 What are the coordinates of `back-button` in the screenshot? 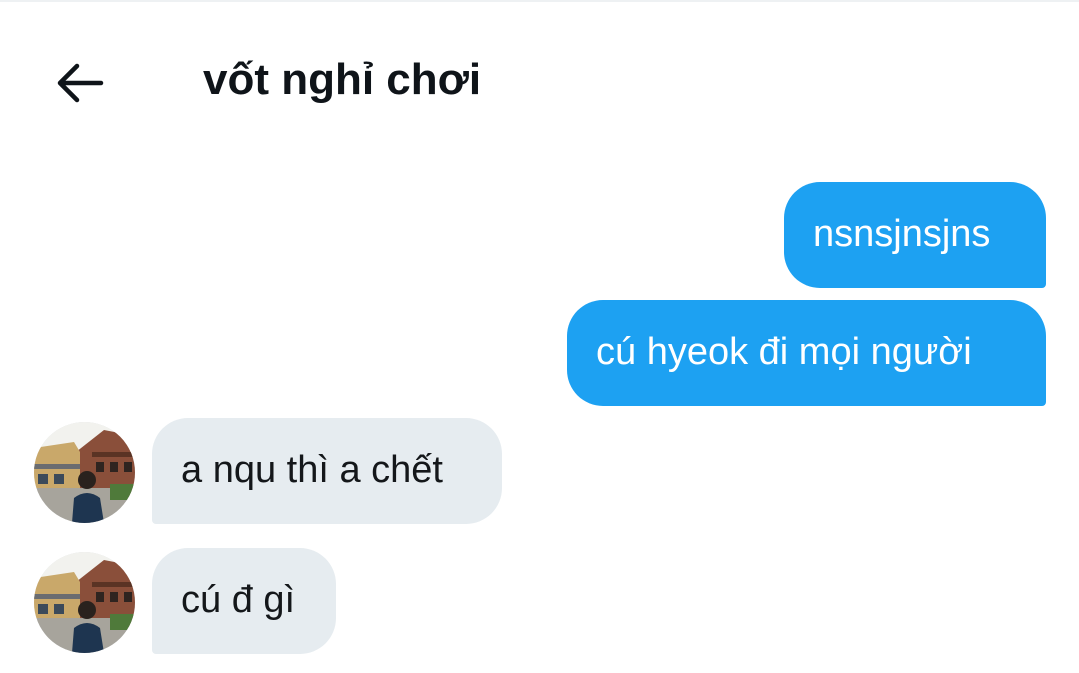 It's located at (79, 83).